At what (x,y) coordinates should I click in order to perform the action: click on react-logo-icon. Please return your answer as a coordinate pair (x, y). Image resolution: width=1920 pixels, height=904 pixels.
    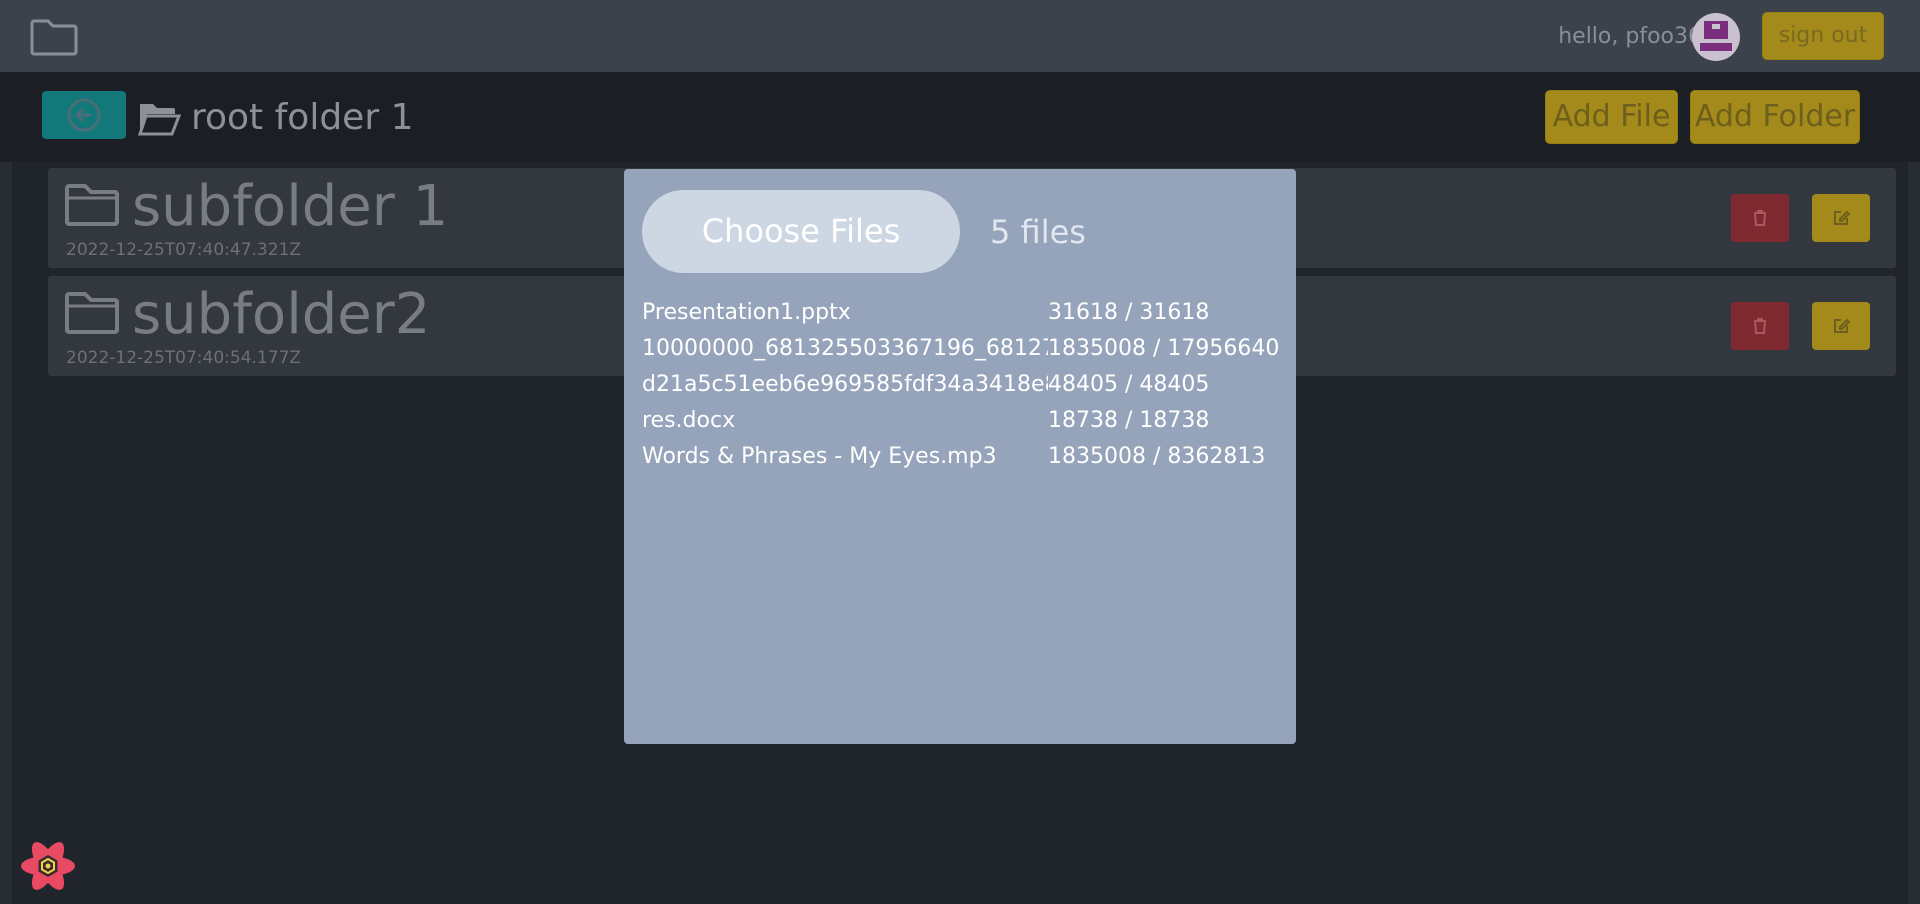
    Looking at the image, I should click on (48, 866).